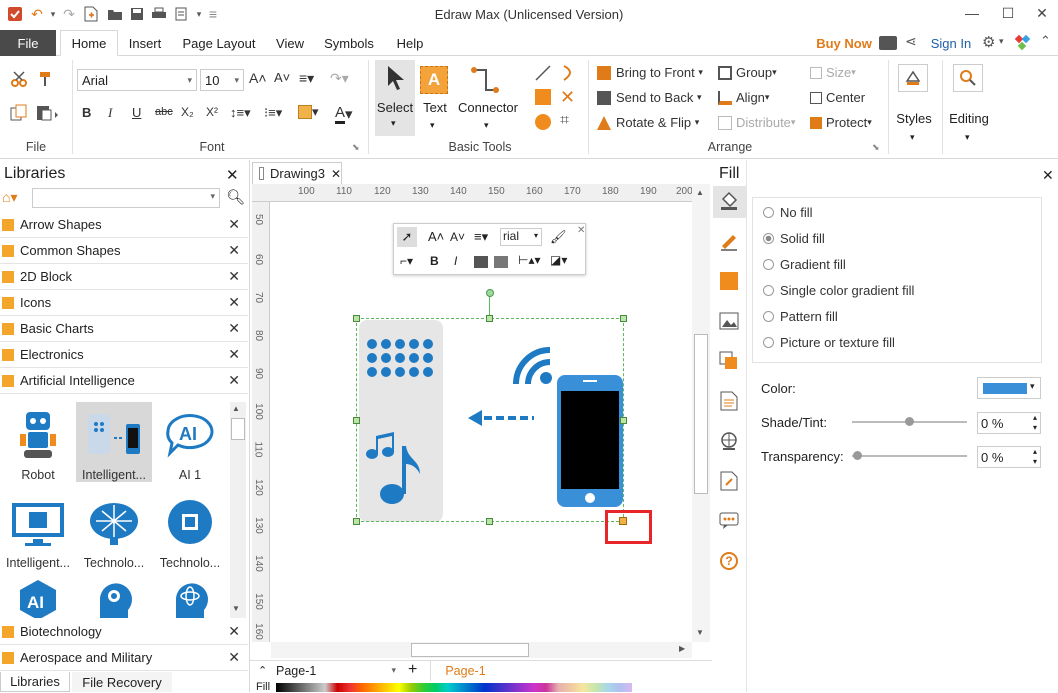 This screenshot has height=693, width=1058. I want to click on customize-icon: ≡, so click(213, 14).